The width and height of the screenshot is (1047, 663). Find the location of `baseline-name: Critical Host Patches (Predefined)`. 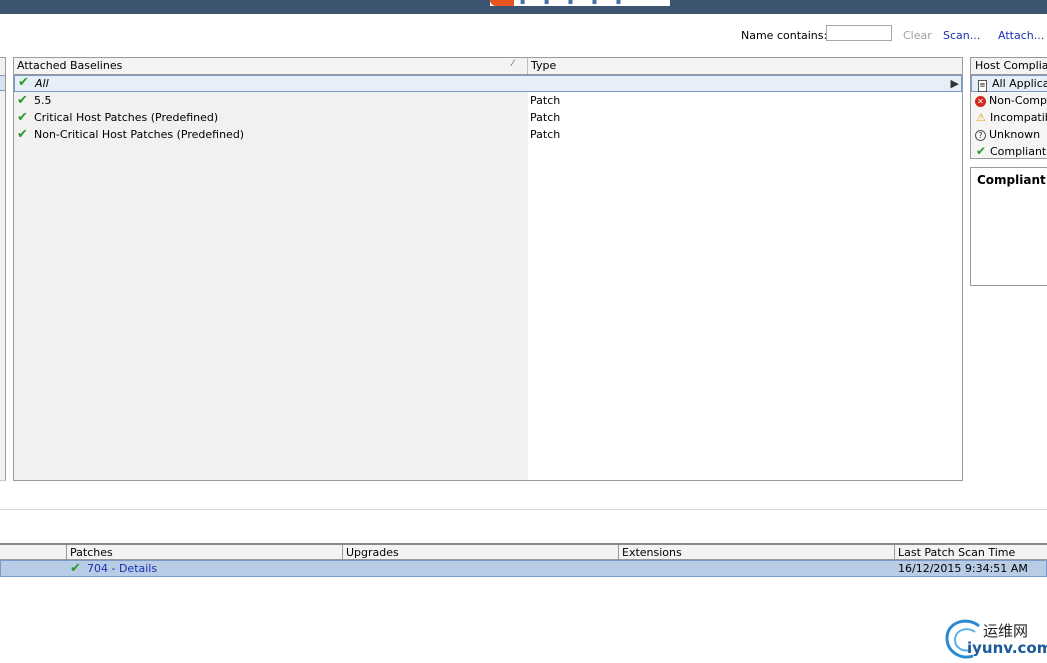

baseline-name: Critical Host Patches (Predefined) is located at coordinates (126, 117).